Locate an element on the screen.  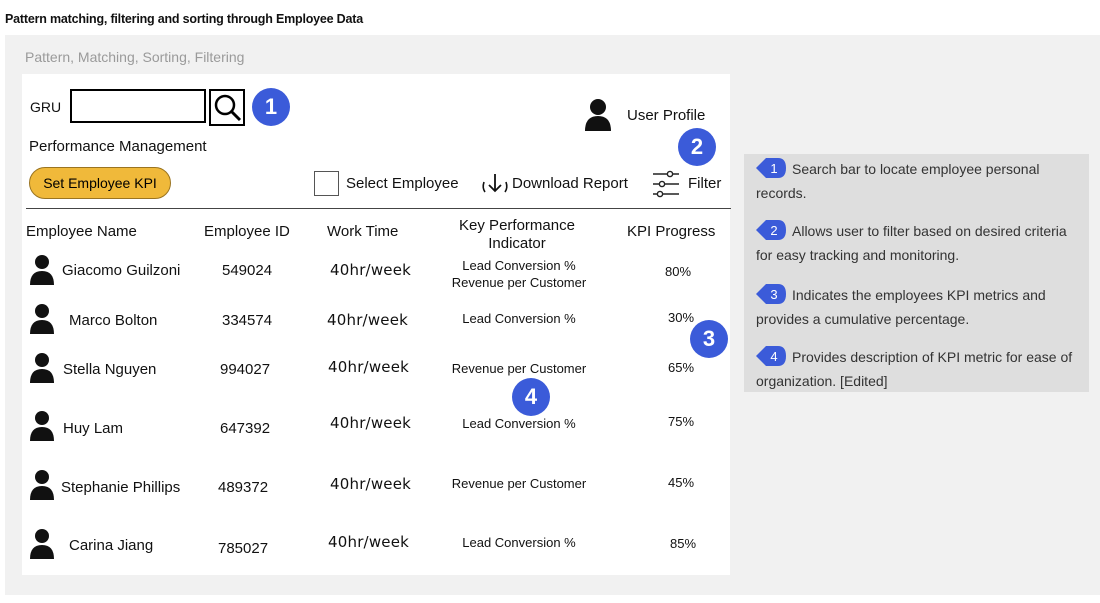
annotation-pin-icon: 3 is located at coordinates (771, 294).